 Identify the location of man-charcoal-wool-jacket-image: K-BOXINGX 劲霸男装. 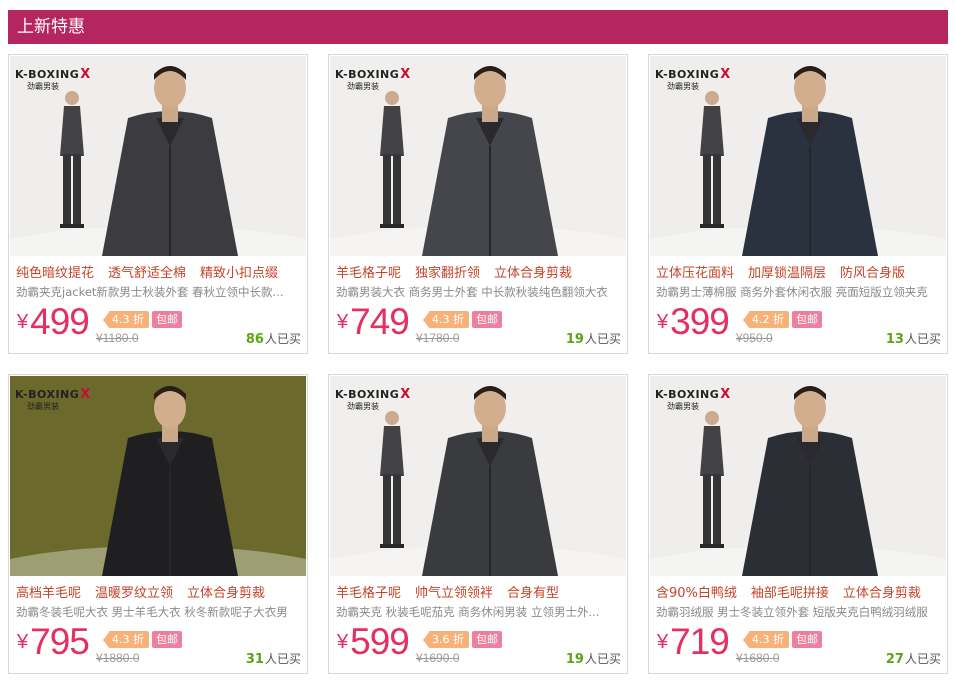
(478, 476).